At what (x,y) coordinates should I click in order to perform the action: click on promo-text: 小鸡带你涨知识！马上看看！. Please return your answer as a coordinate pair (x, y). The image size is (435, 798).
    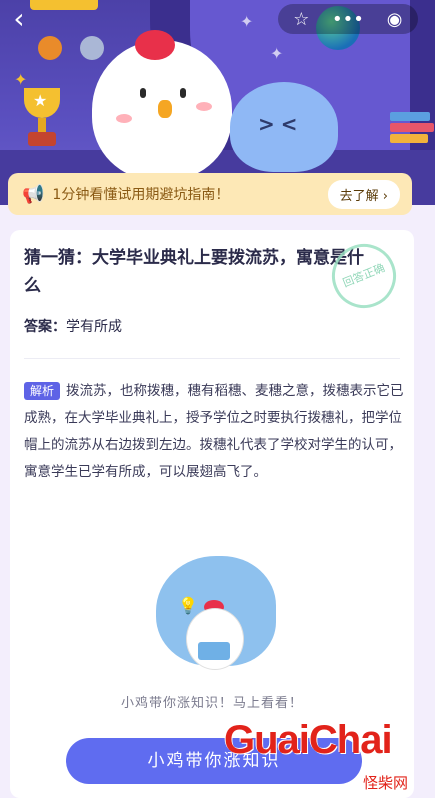
    Looking at the image, I should click on (211, 703).